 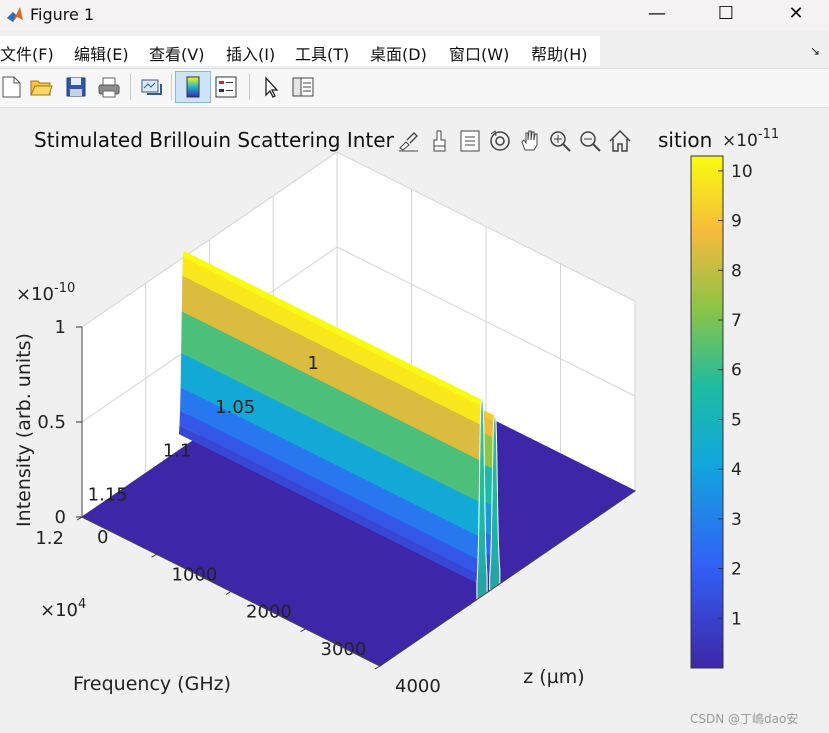 What do you see at coordinates (500, 141) in the screenshot?
I see `rotate-3d-icon` at bounding box center [500, 141].